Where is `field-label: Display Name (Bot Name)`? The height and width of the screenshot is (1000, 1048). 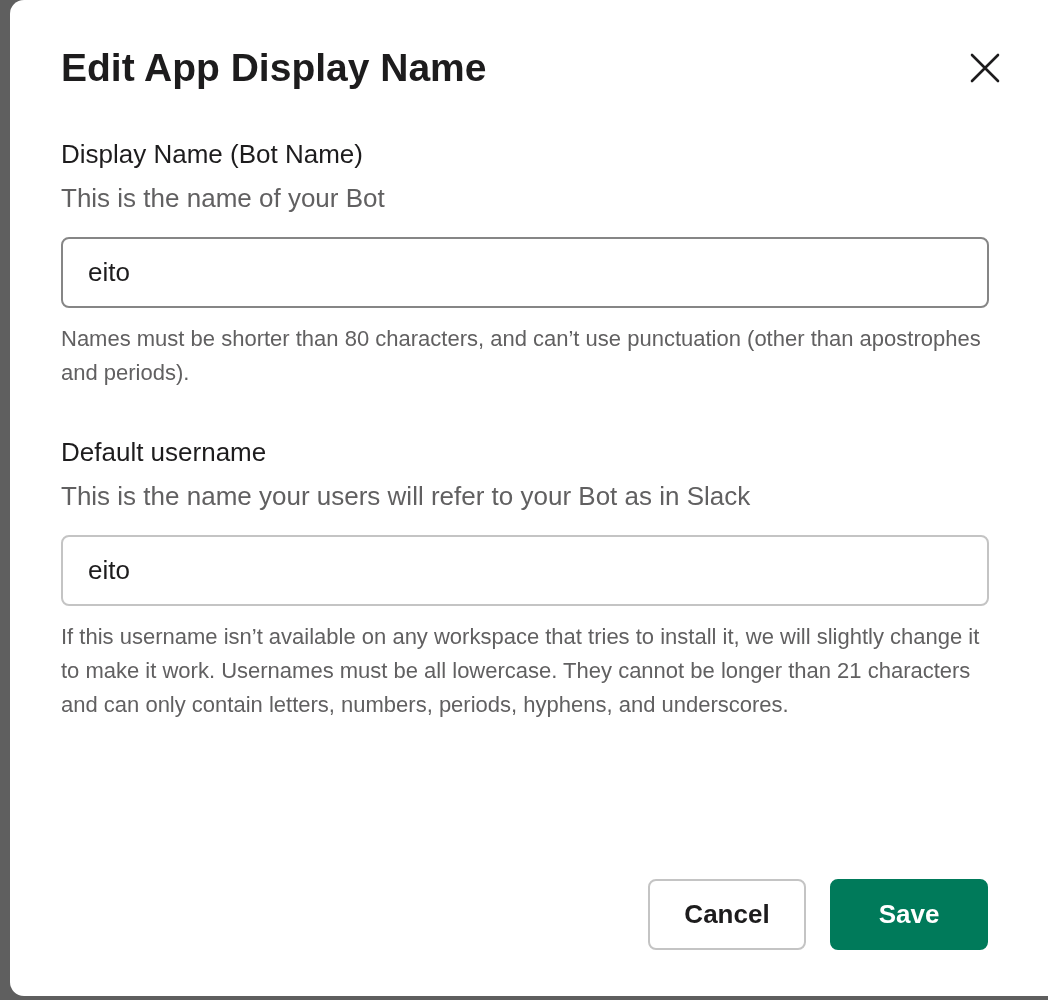
field-label: Display Name (Bot Name) is located at coordinates (212, 154).